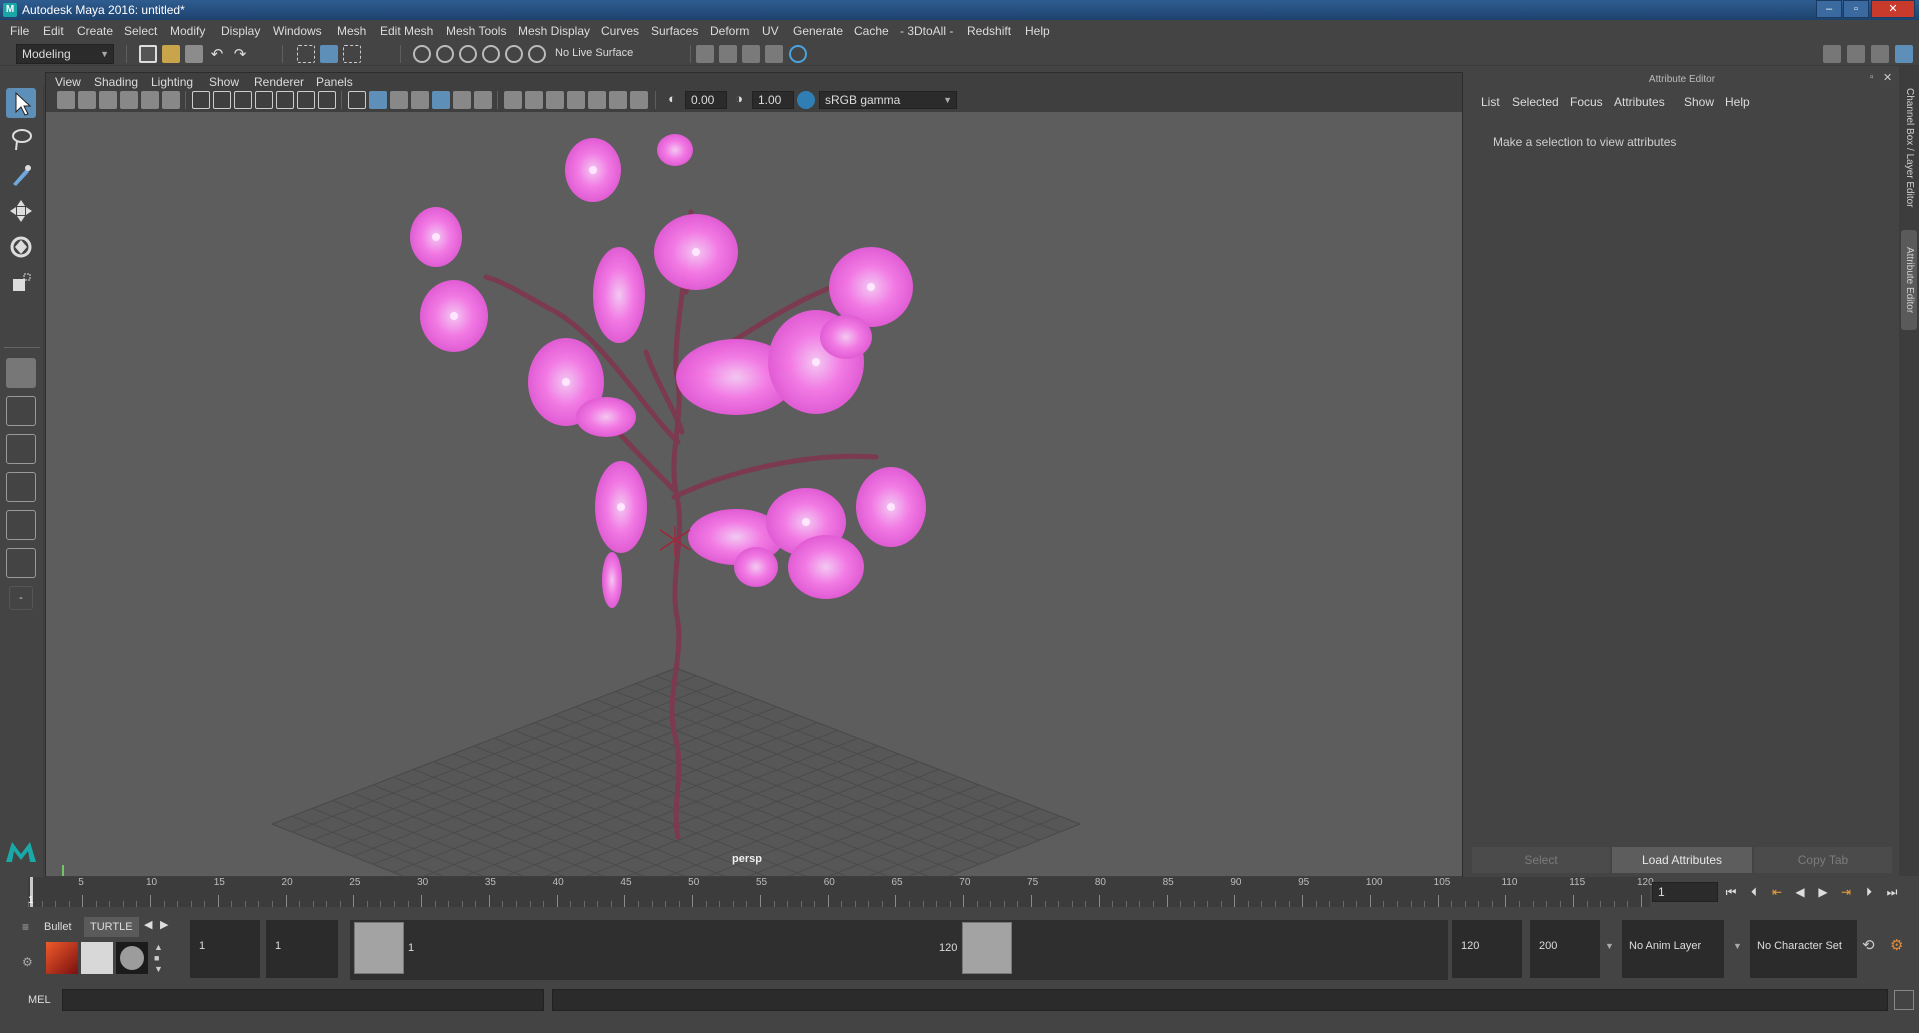  I want to click on shelf-scroll-icon: ▲ ■ ▼, so click(158, 958).